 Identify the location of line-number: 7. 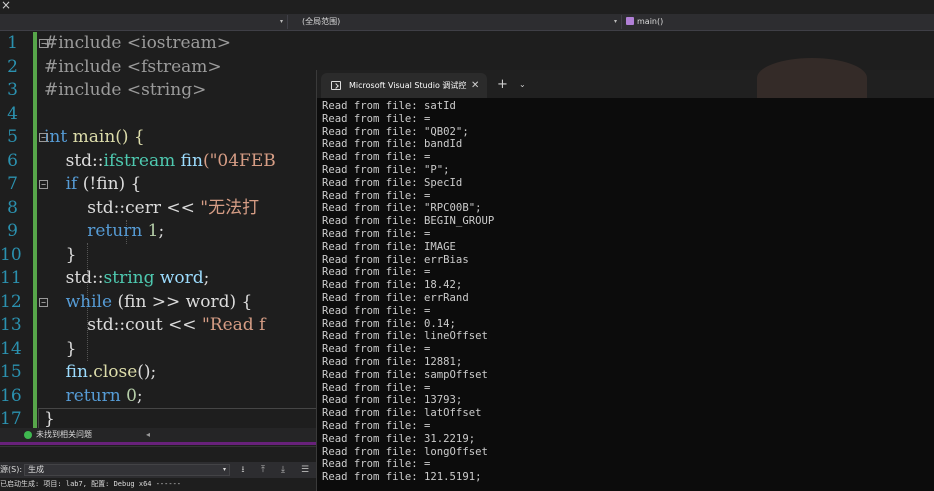
(12, 184).